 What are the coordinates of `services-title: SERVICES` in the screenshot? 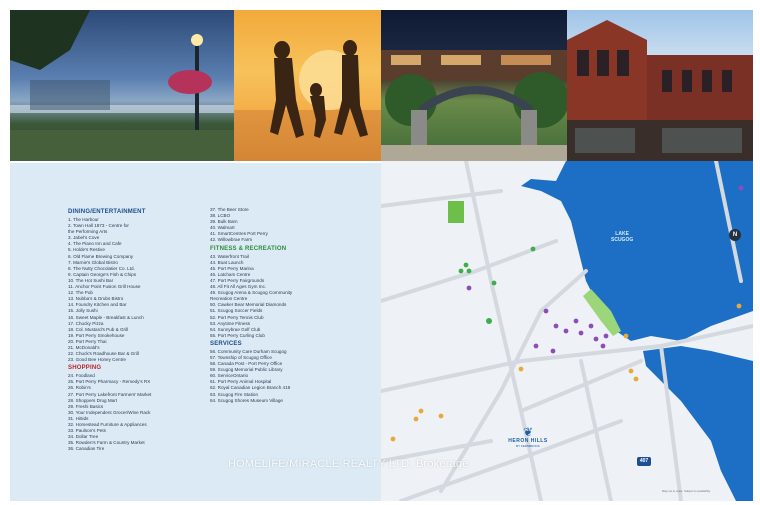 It's located at (226, 343).